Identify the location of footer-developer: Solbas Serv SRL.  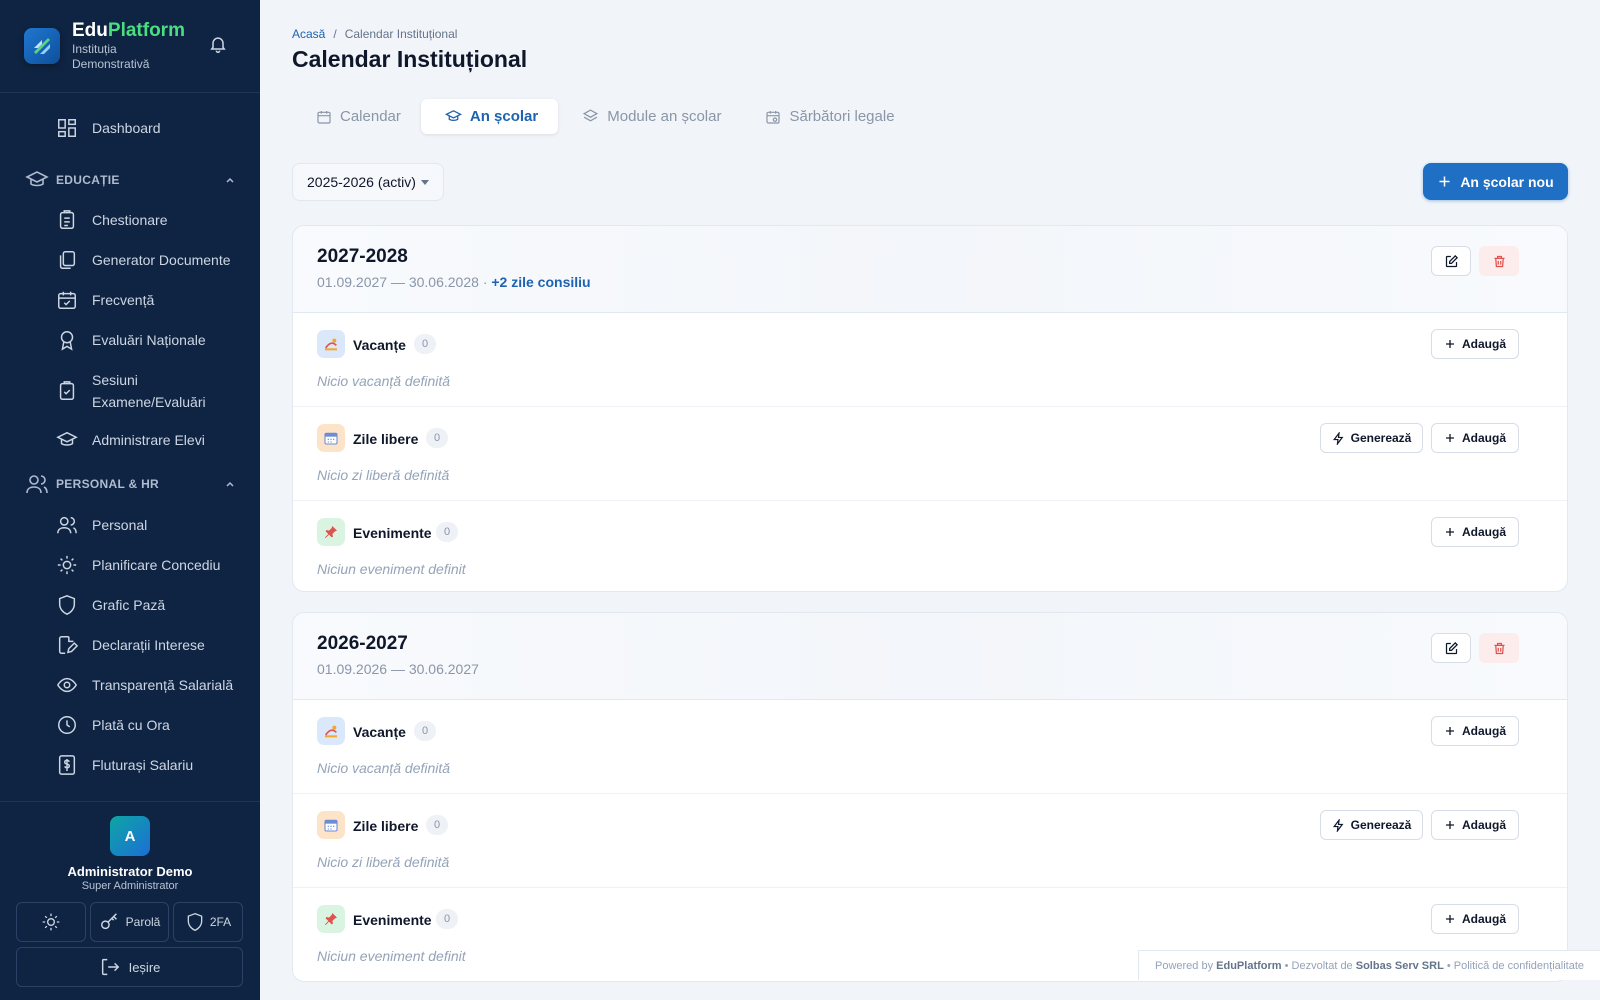
(1399, 965).